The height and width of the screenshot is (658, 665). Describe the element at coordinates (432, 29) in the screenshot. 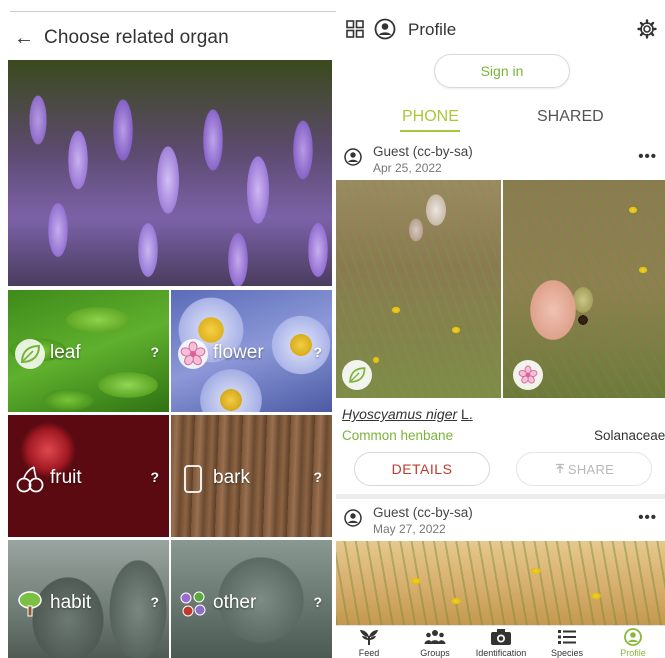

I see `page-title: Profile` at that location.